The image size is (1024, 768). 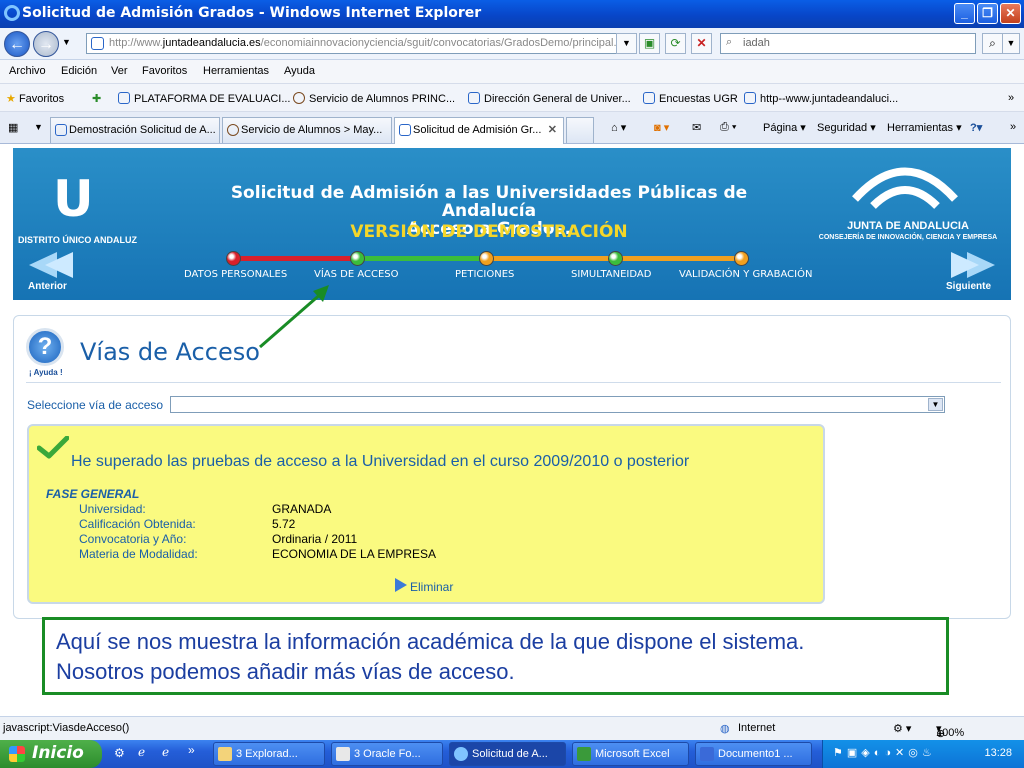 I want to click on task-excel: Microsoft Excel, so click(x=630, y=754).